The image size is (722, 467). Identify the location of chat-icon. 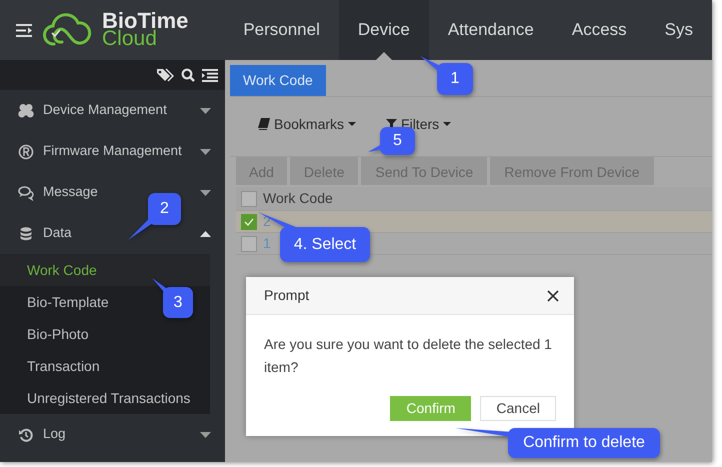
(26, 192).